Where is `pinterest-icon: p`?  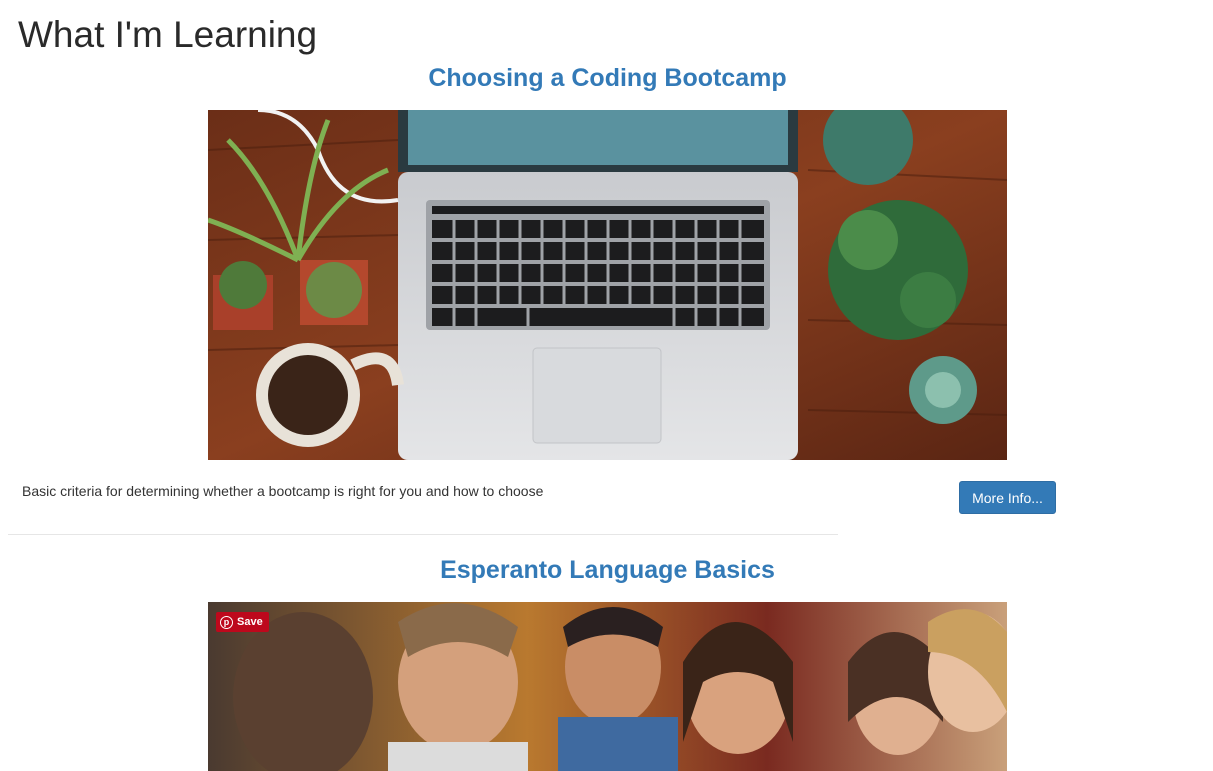 pinterest-icon: p is located at coordinates (226, 622).